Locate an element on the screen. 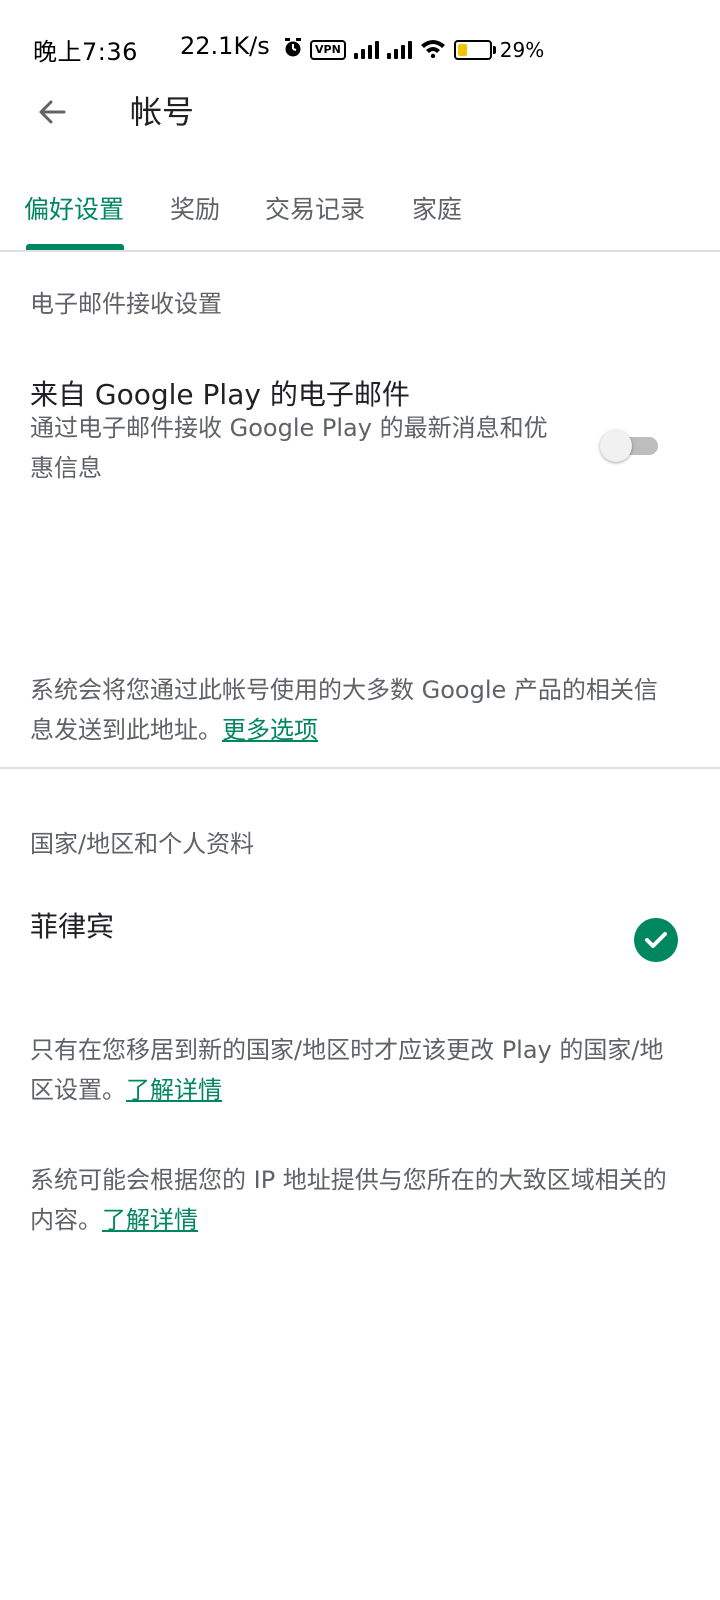 This screenshot has width=720, height=1600. tab-rewards: 奖励 is located at coordinates (195, 208).